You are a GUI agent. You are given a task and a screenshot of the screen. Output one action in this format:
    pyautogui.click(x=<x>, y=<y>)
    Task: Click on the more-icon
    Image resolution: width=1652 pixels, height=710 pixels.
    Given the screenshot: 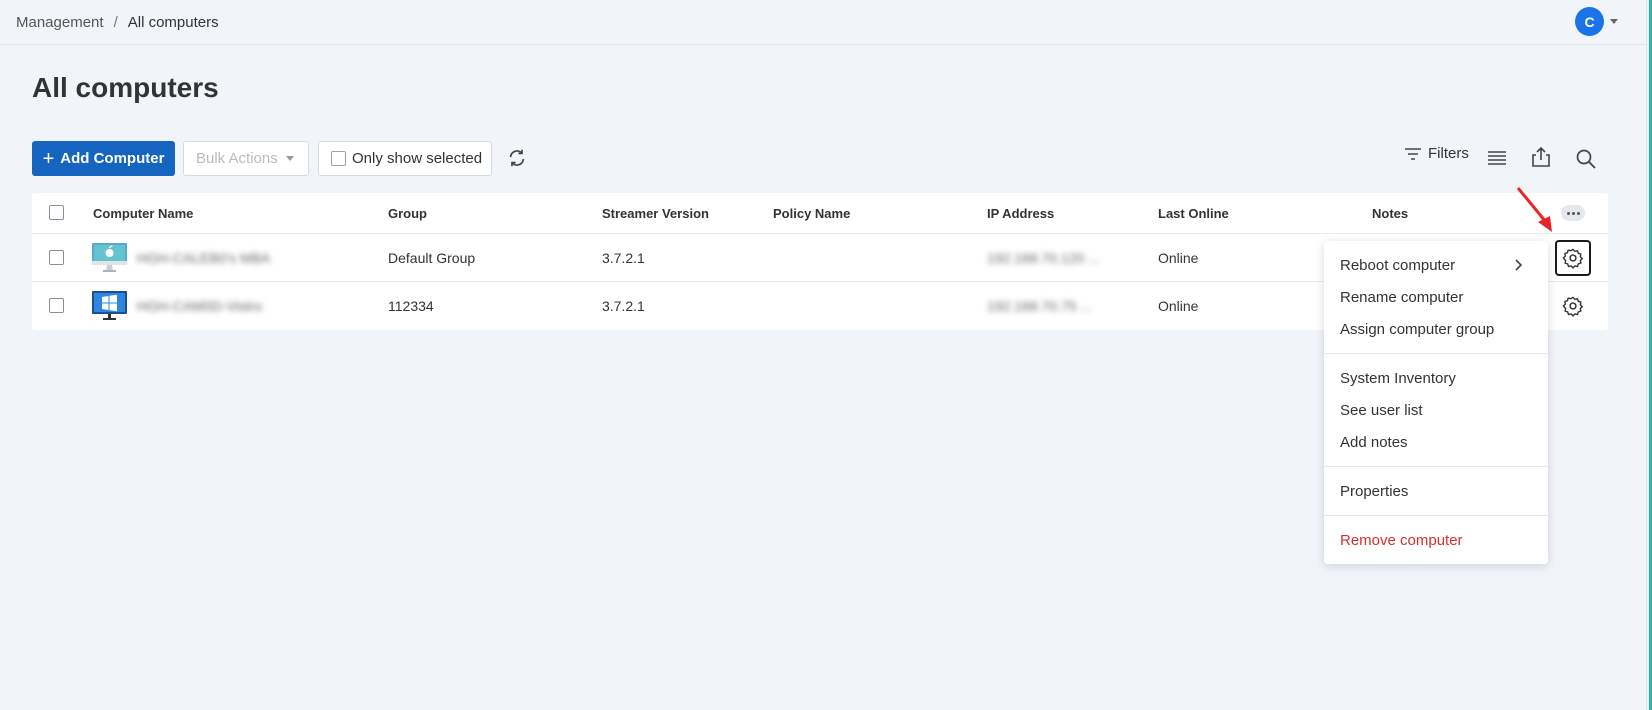 What is the action you would take?
    pyautogui.click(x=1573, y=213)
    